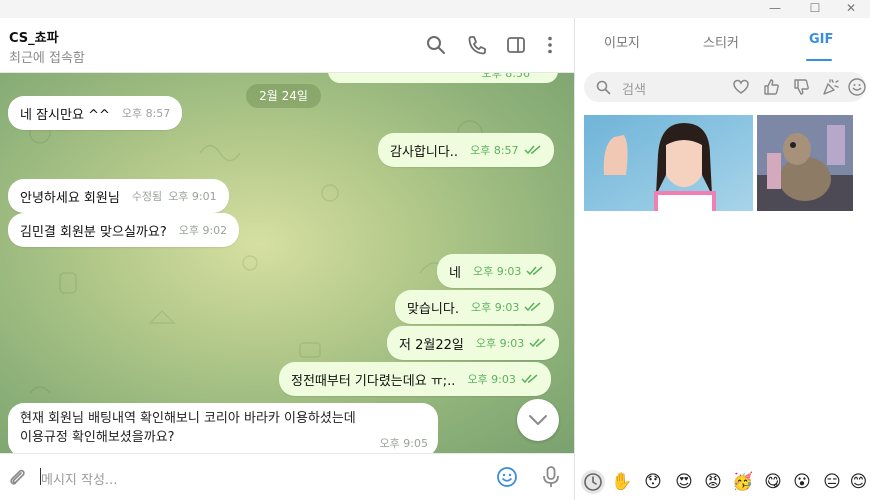 This screenshot has height=500, width=870. What do you see at coordinates (721, 41) in the screenshot?
I see `tab-stickers: 스티커` at bounding box center [721, 41].